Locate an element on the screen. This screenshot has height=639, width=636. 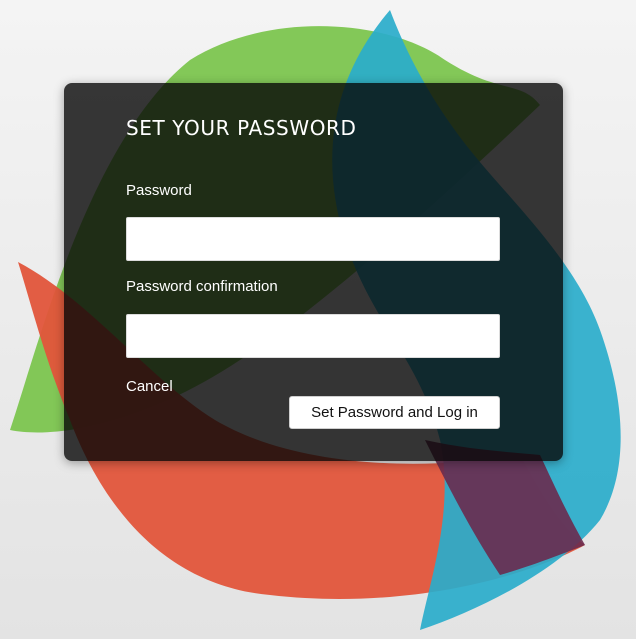
password-input is located at coordinates (313, 239).